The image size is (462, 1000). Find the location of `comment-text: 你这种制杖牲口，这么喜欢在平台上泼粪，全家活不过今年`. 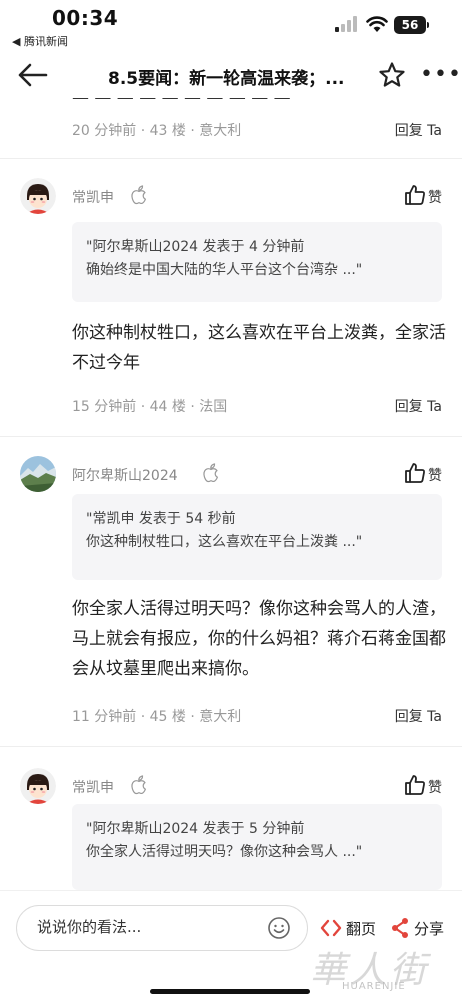

comment-text: 你这种制杖牲口，这么喜欢在平台上泼粪，全家活不过今年 is located at coordinates (259, 348).